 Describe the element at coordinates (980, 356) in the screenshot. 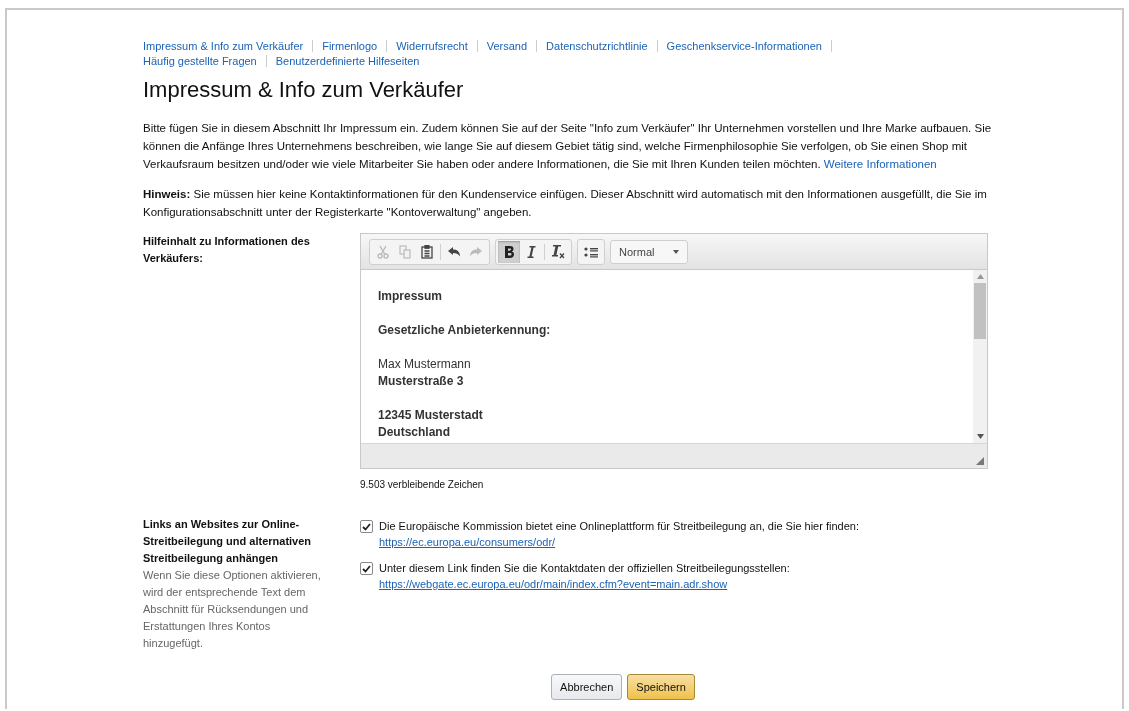

I see `scrollbar` at that location.